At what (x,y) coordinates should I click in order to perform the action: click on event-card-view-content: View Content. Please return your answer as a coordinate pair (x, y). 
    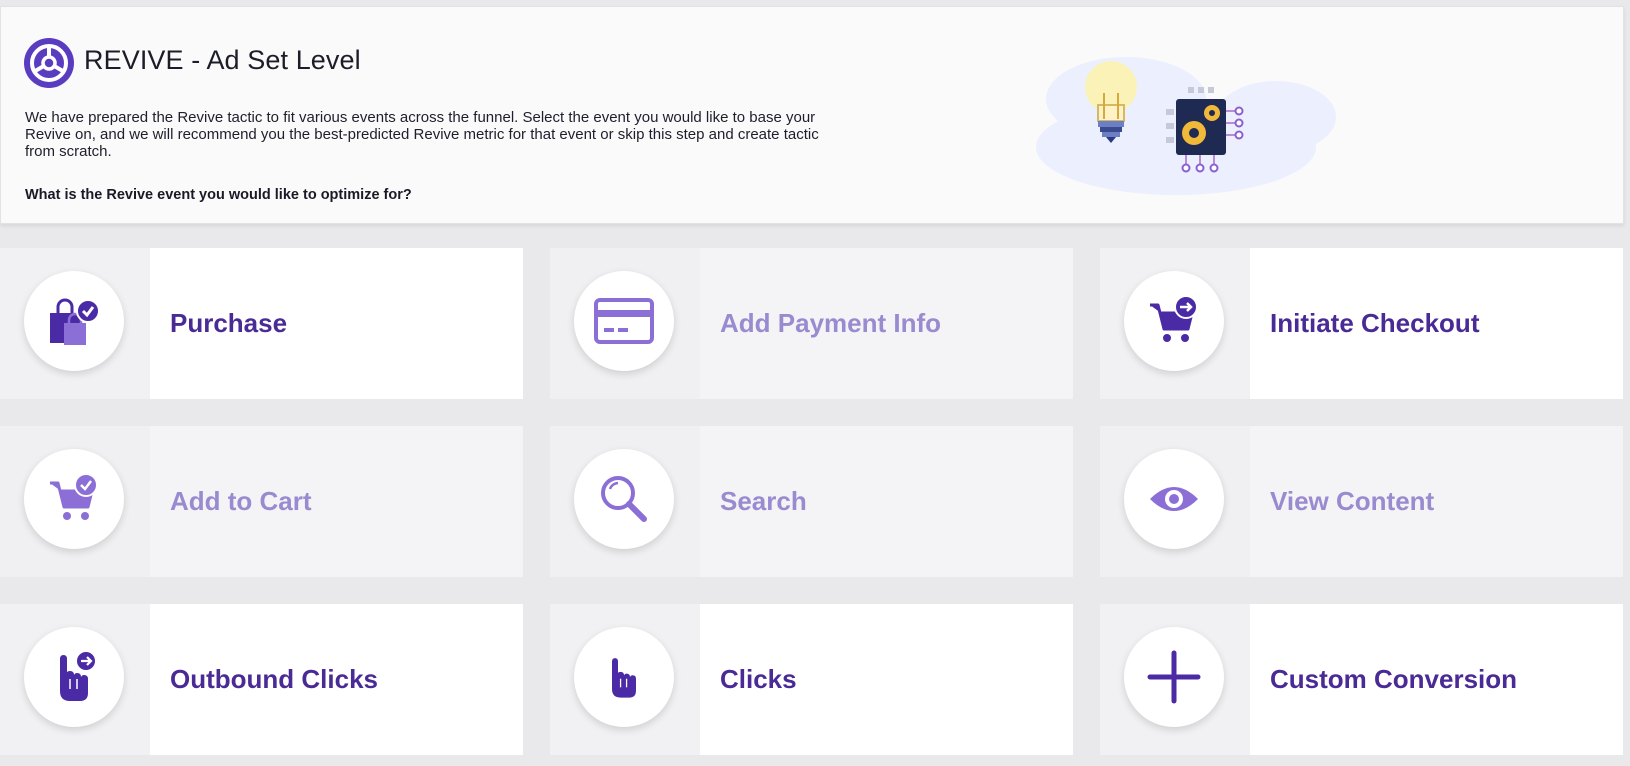
    Looking at the image, I should click on (1361, 501).